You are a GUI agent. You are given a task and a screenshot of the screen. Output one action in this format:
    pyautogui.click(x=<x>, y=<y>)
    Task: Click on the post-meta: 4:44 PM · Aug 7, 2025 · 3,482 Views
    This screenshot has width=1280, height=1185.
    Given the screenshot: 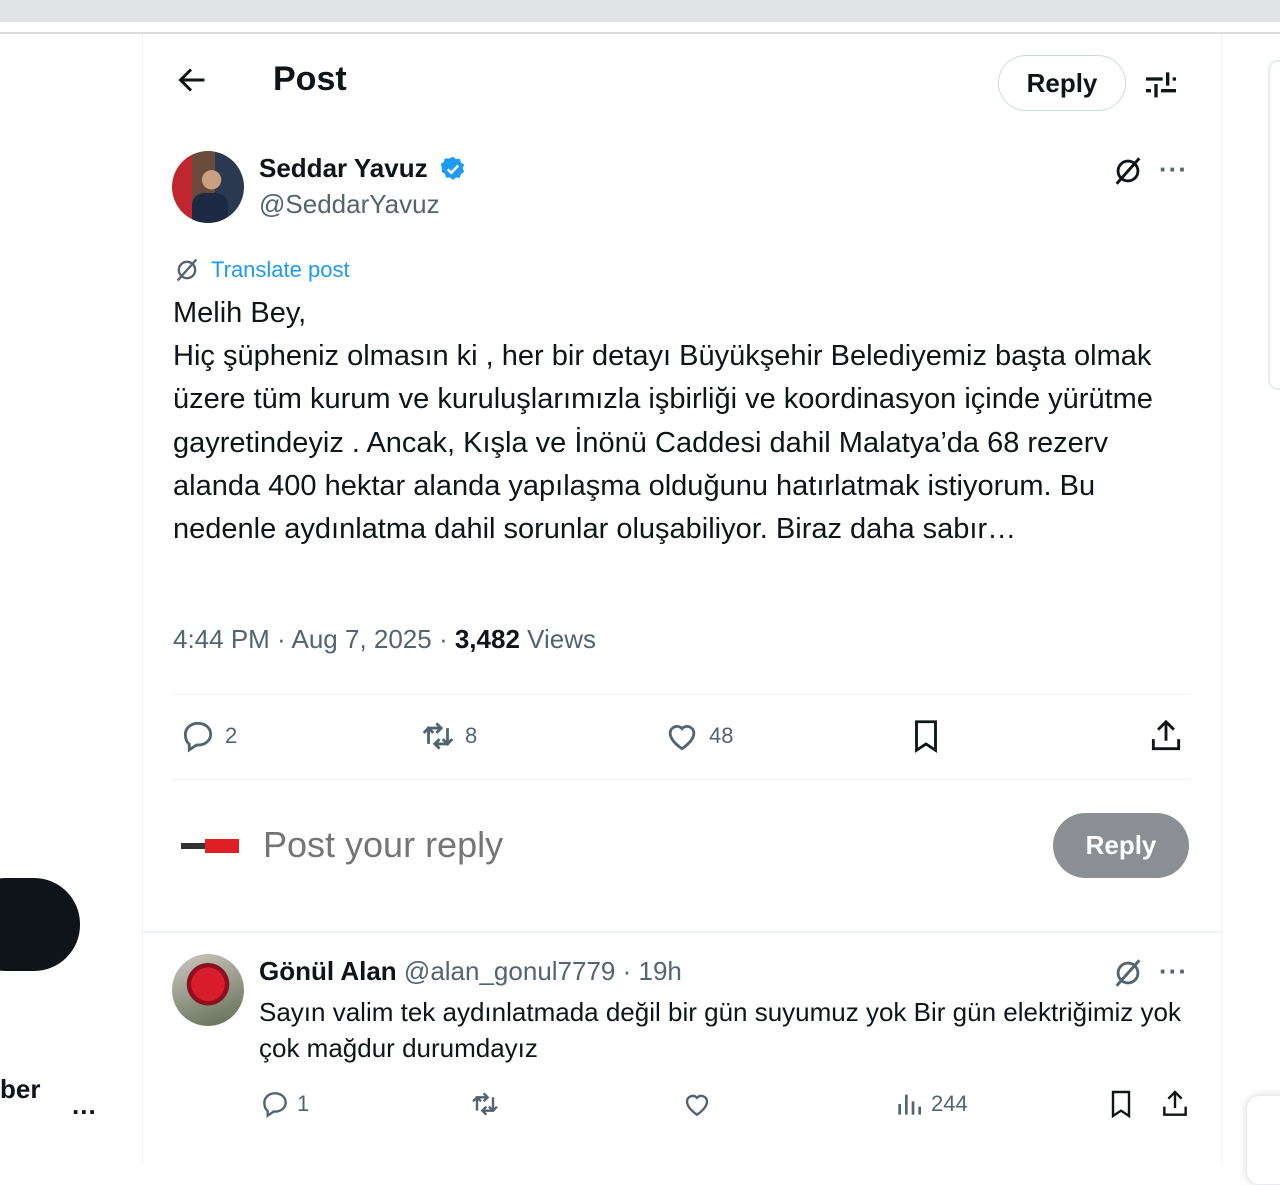 What is the action you would take?
    pyautogui.click(x=384, y=639)
    